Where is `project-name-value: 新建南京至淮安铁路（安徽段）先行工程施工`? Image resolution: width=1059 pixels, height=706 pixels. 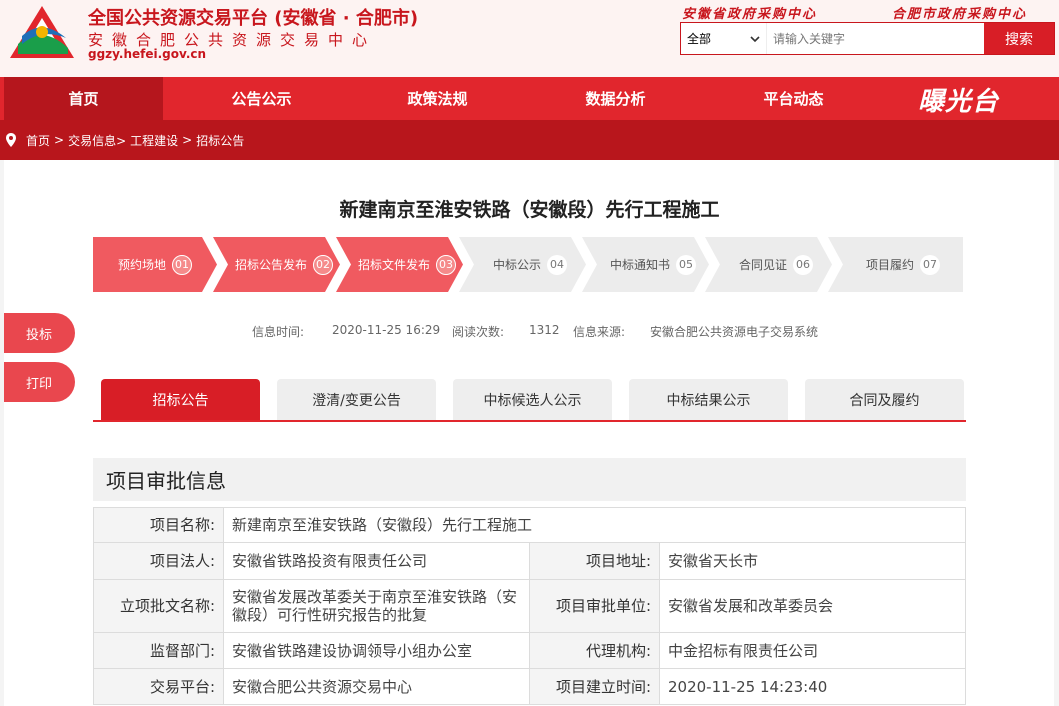 project-name-value: 新建南京至淮安铁路（安徽段）先行工程施工 is located at coordinates (594, 525).